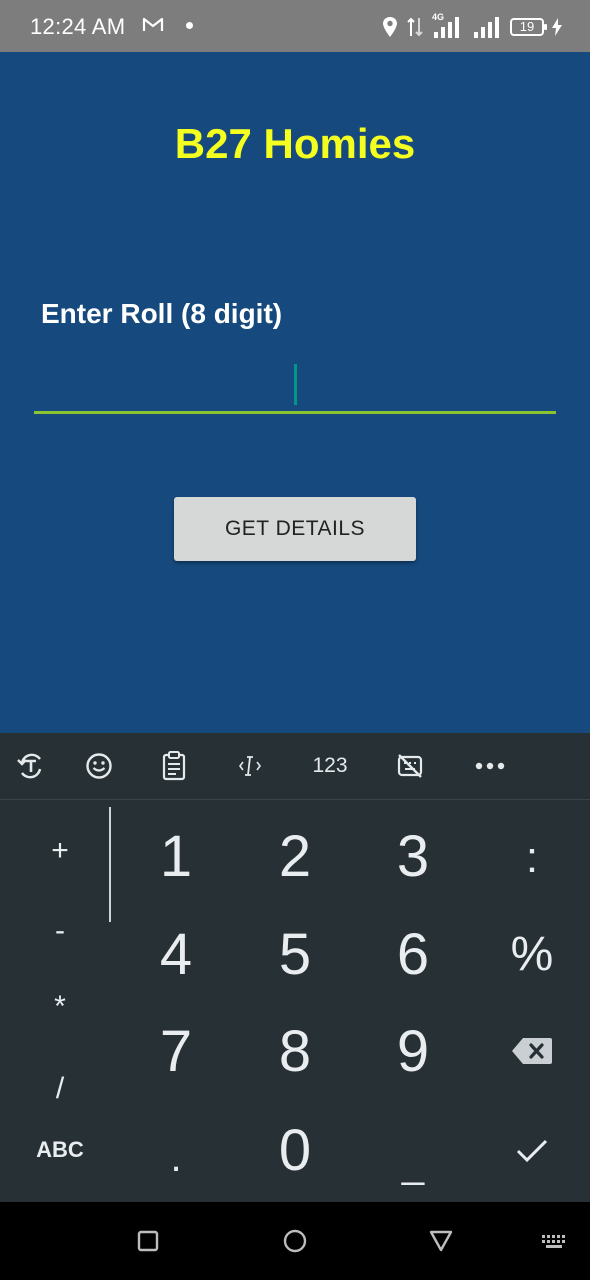  I want to click on cursor-icon, so click(250, 766).